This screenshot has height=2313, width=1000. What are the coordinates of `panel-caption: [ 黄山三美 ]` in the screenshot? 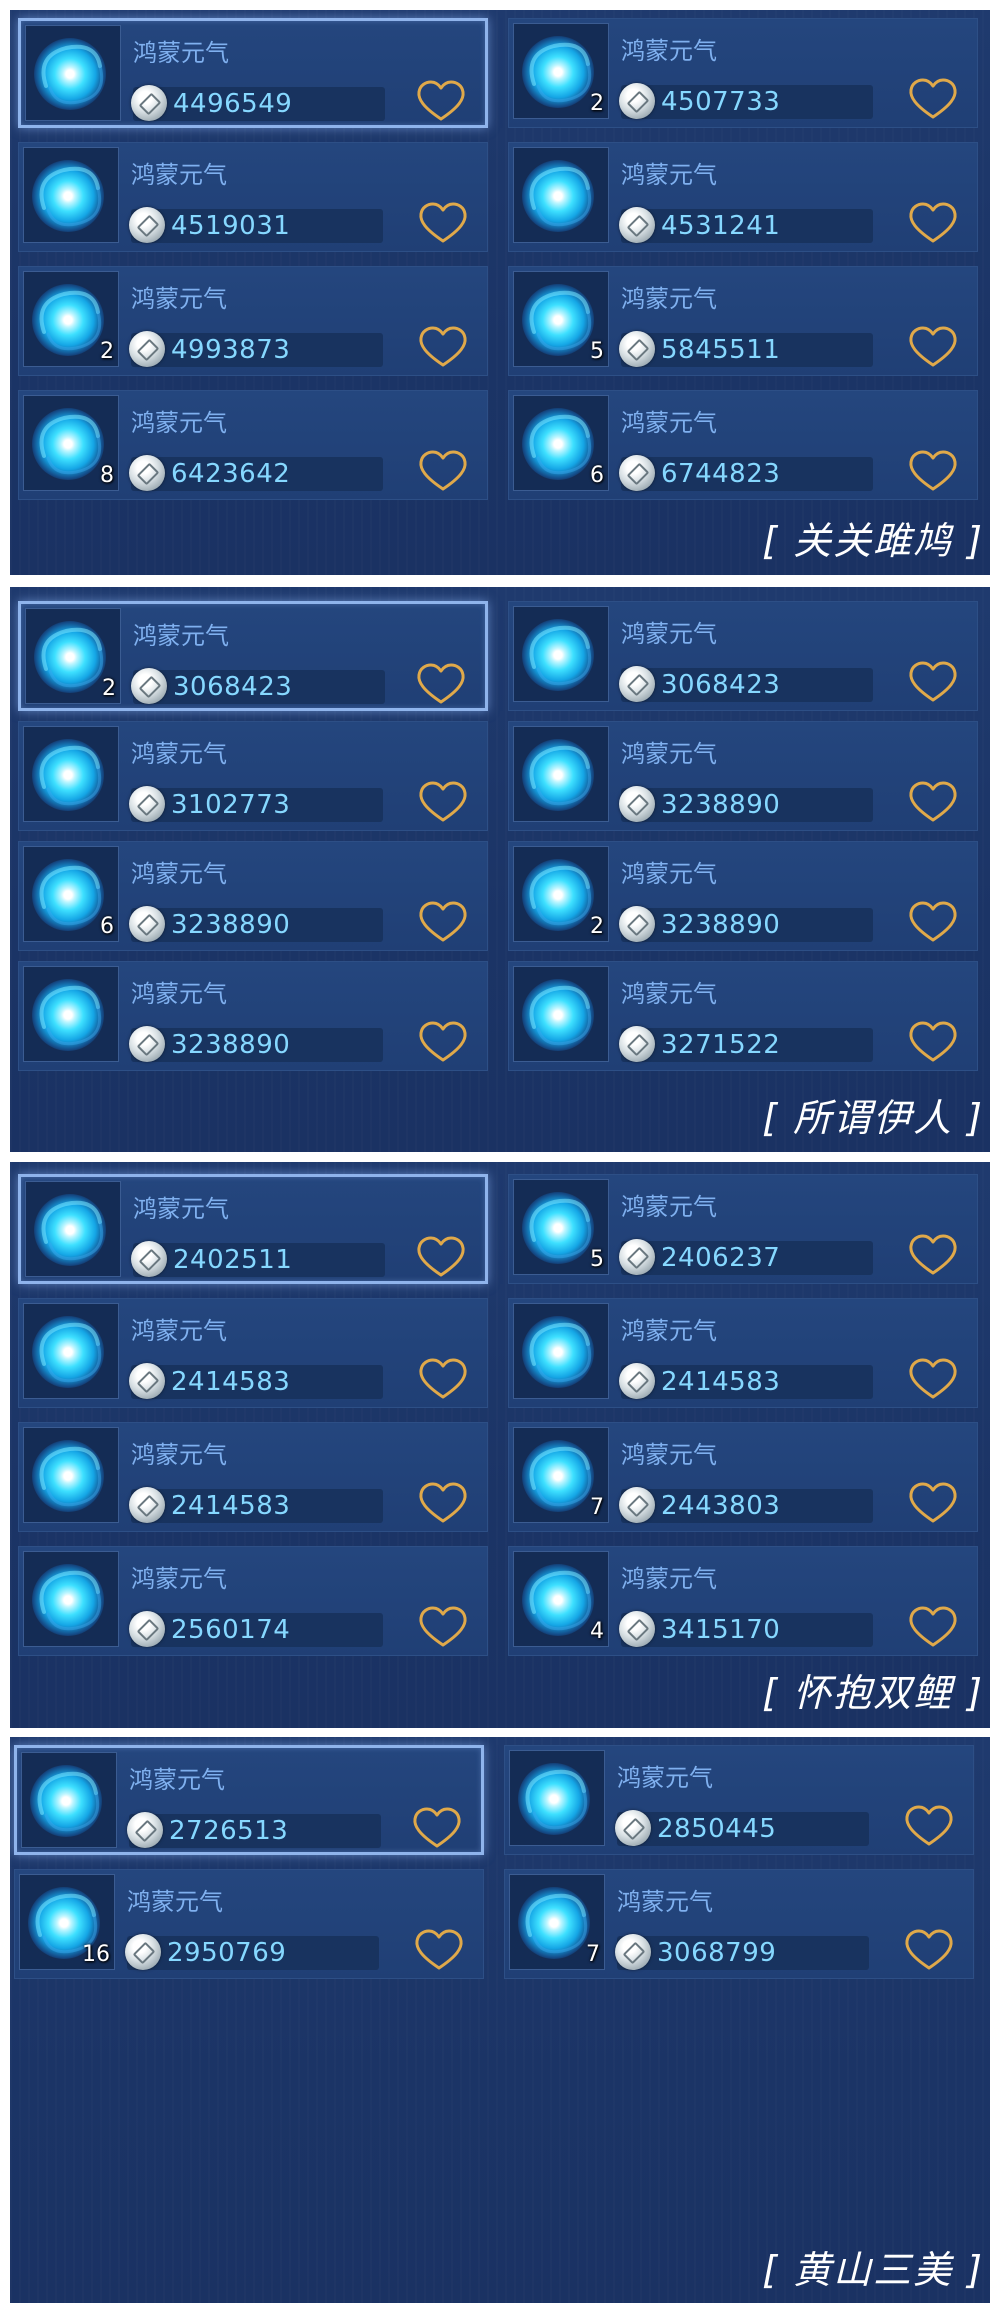 It's located at (873, 2270).